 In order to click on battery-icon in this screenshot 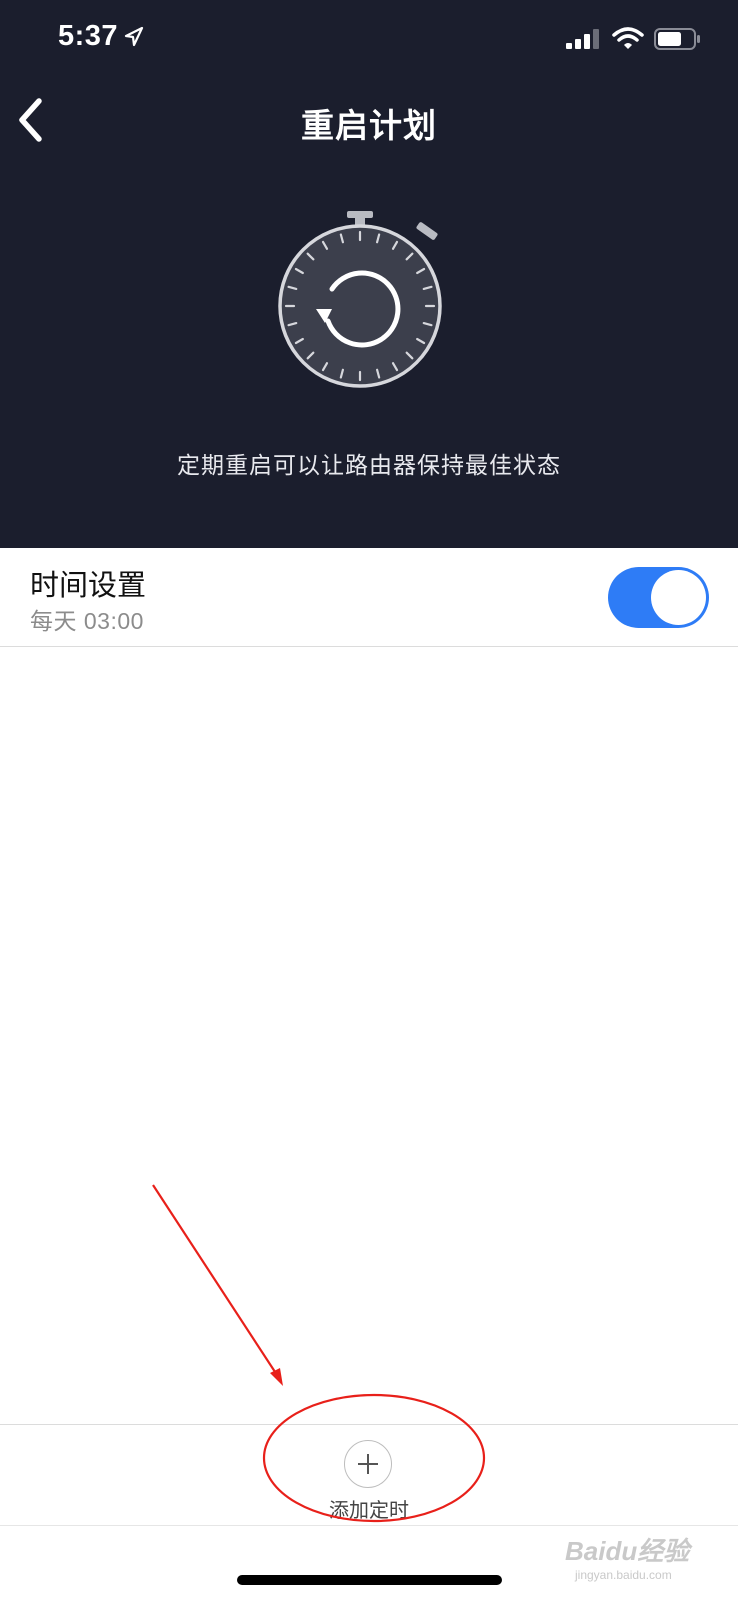, I will do `click(677, 39)`.